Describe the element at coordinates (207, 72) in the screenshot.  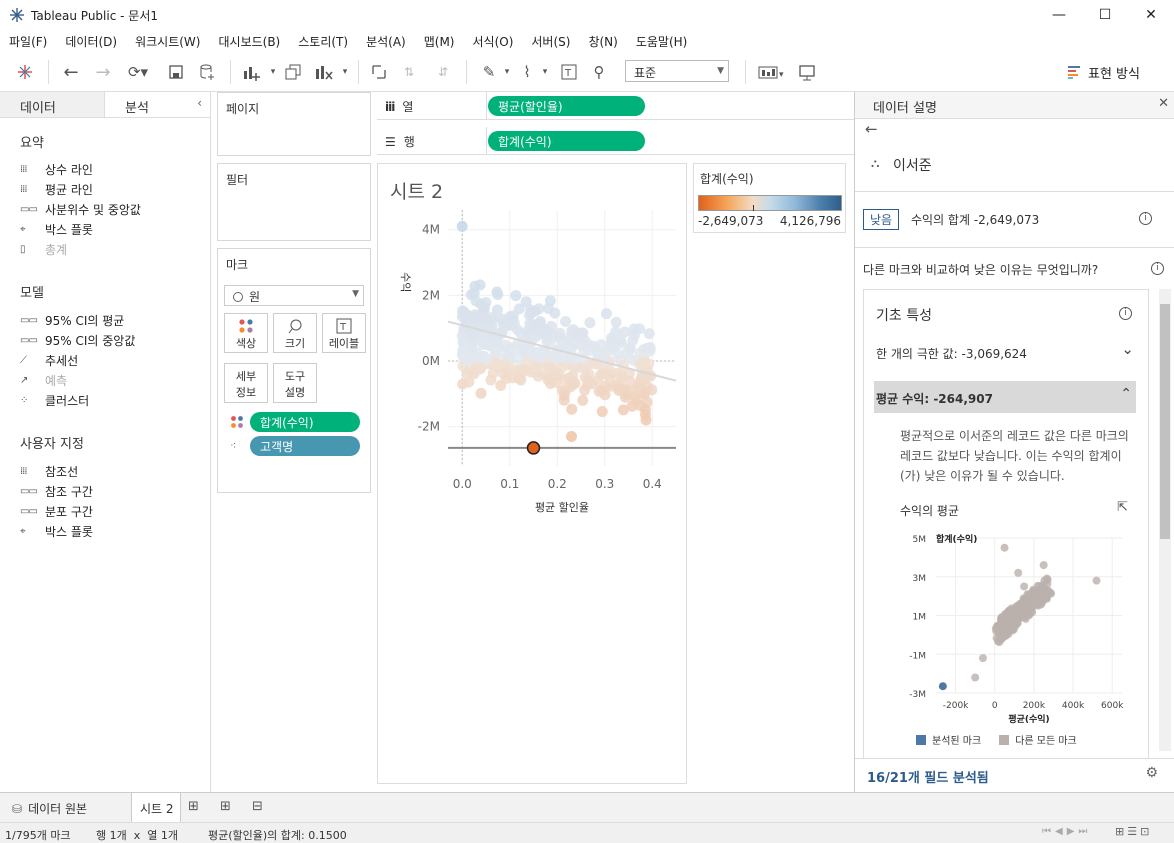
I see `new-datasource-icon` at that location.